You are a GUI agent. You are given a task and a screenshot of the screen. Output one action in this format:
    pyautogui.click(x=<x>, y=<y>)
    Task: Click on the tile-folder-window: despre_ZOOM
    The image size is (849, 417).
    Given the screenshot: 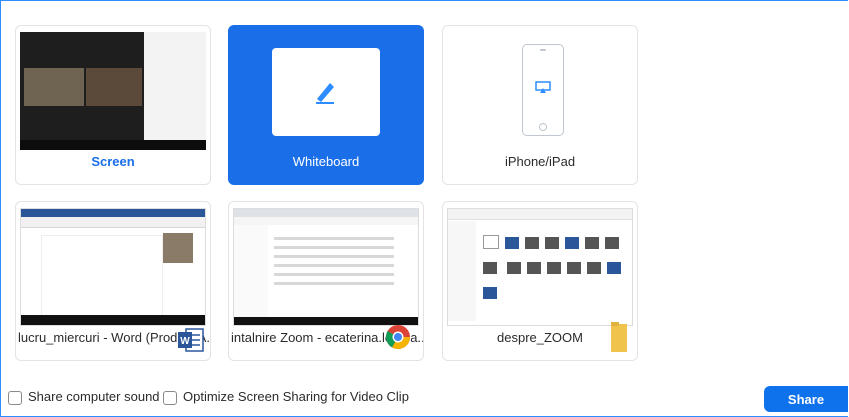 What is the action you would take?
    pyautogui.click(x=540, y=281)
    